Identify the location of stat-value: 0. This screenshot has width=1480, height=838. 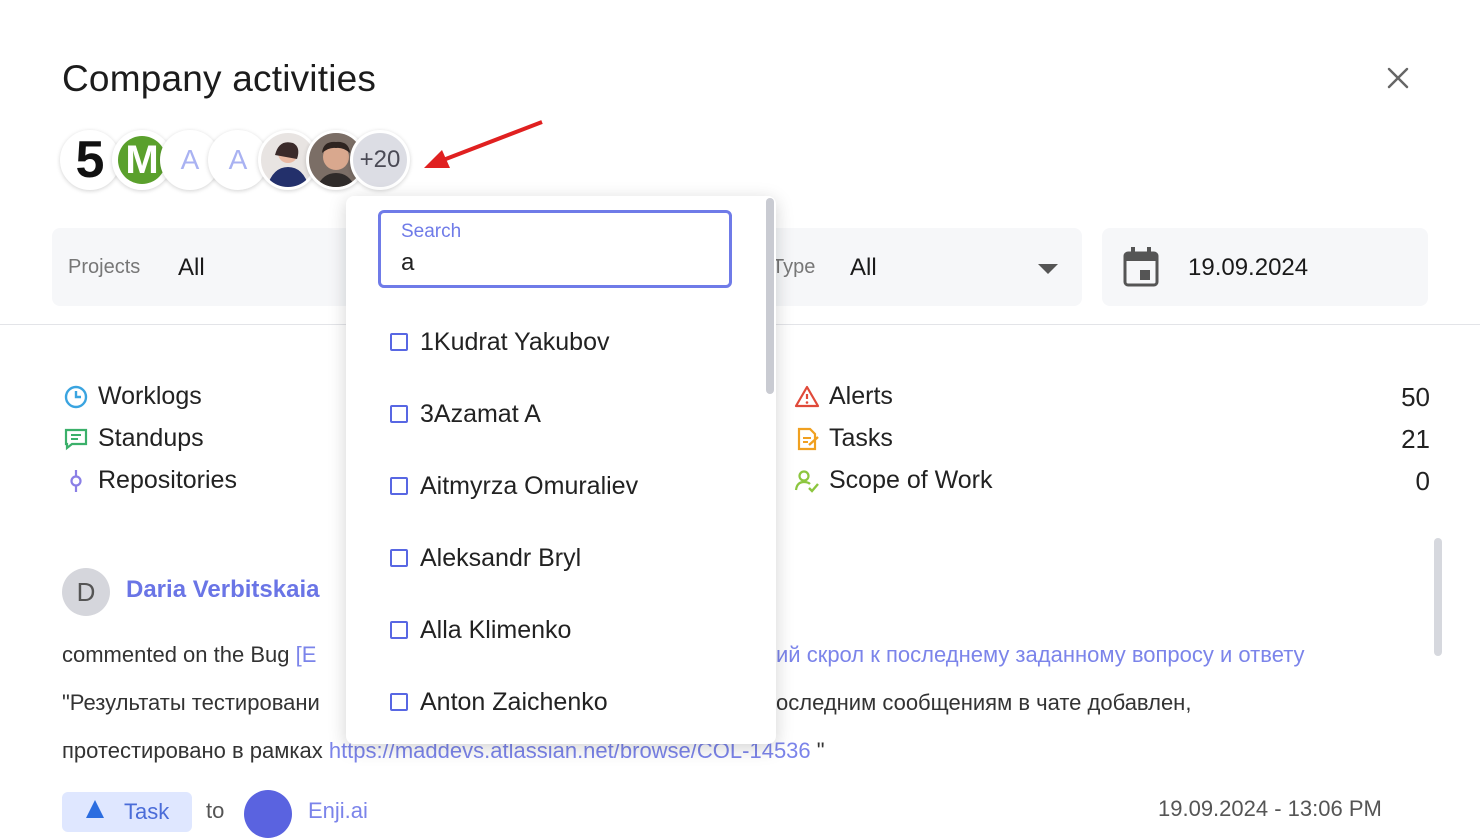
(1422, 481).